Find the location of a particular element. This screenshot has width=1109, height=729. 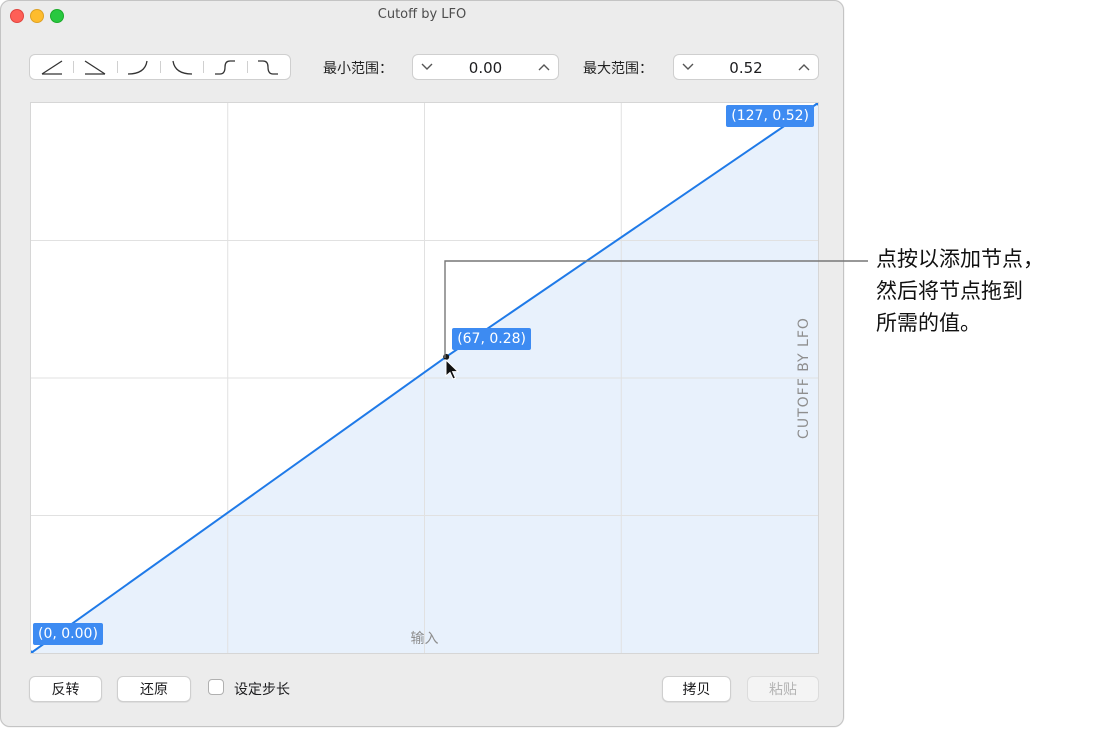

inverse-s-curve-shape-button is located at coordinates (268, 67).